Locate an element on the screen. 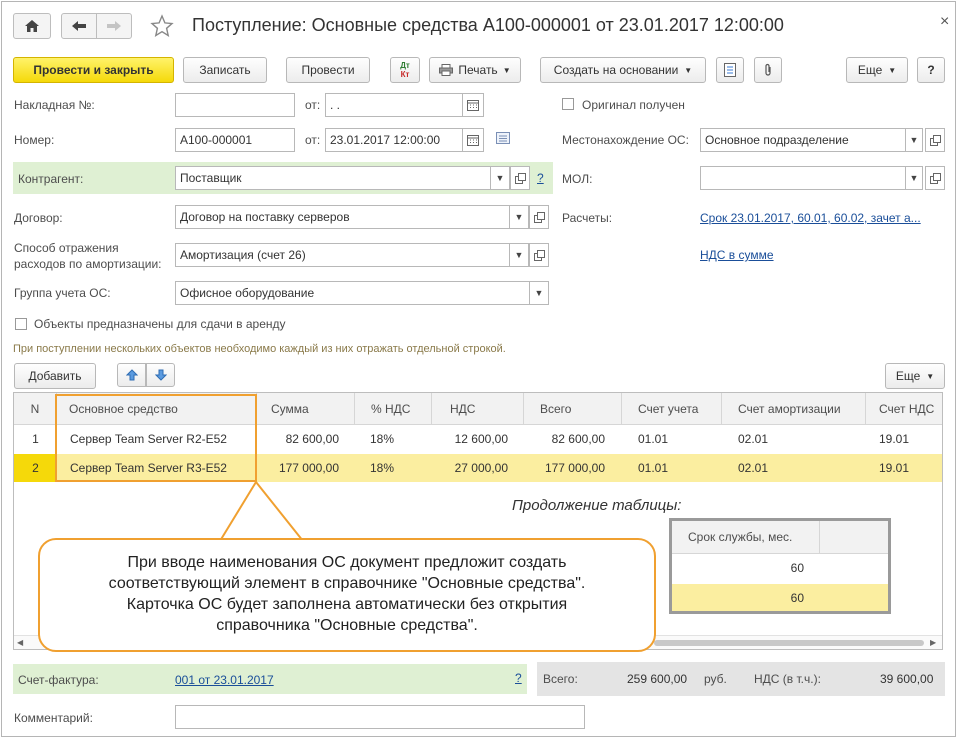 The width and height of the screenshot is (959, 740). continuation-header-row: Срок службы, мес. is located at coordinates (780, 537).